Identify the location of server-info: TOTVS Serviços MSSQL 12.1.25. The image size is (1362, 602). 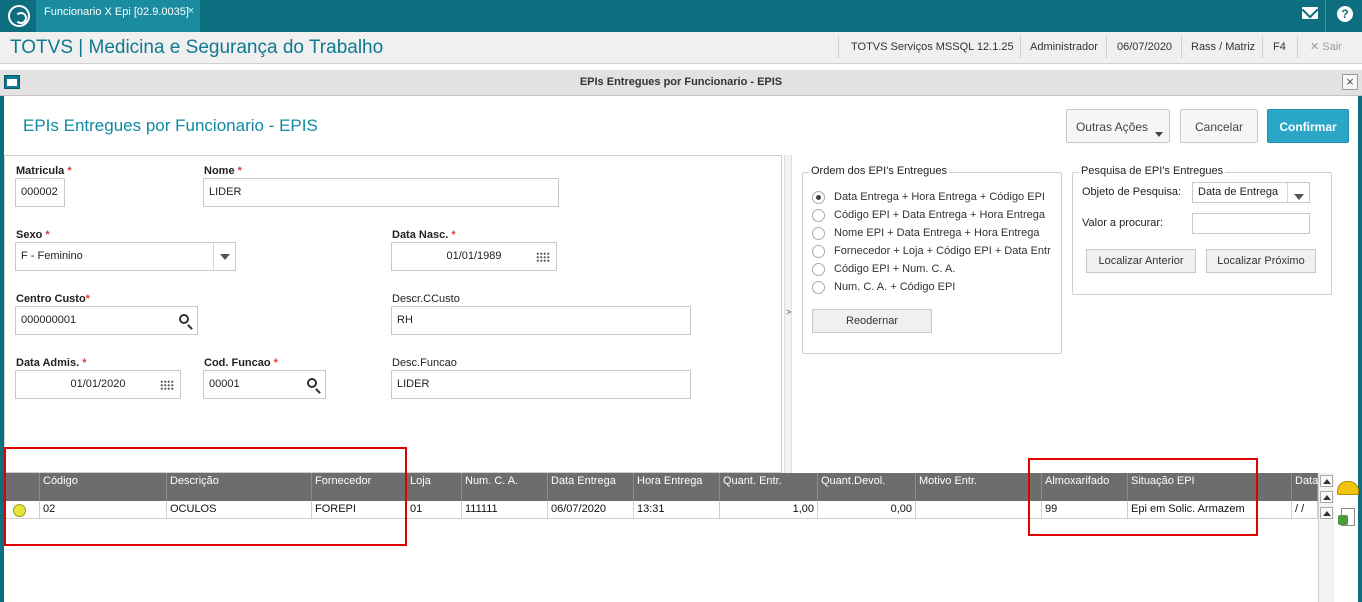
(932, 47).